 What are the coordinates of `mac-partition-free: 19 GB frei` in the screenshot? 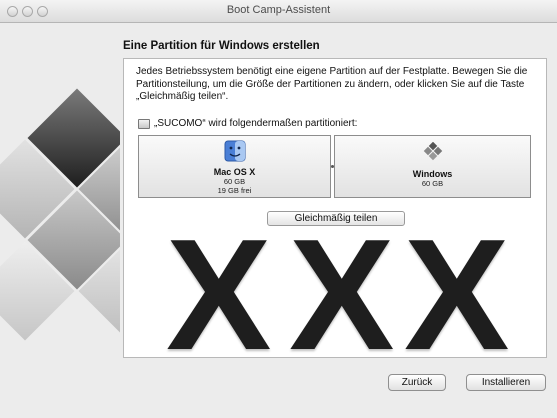 It's located at (234, 190).